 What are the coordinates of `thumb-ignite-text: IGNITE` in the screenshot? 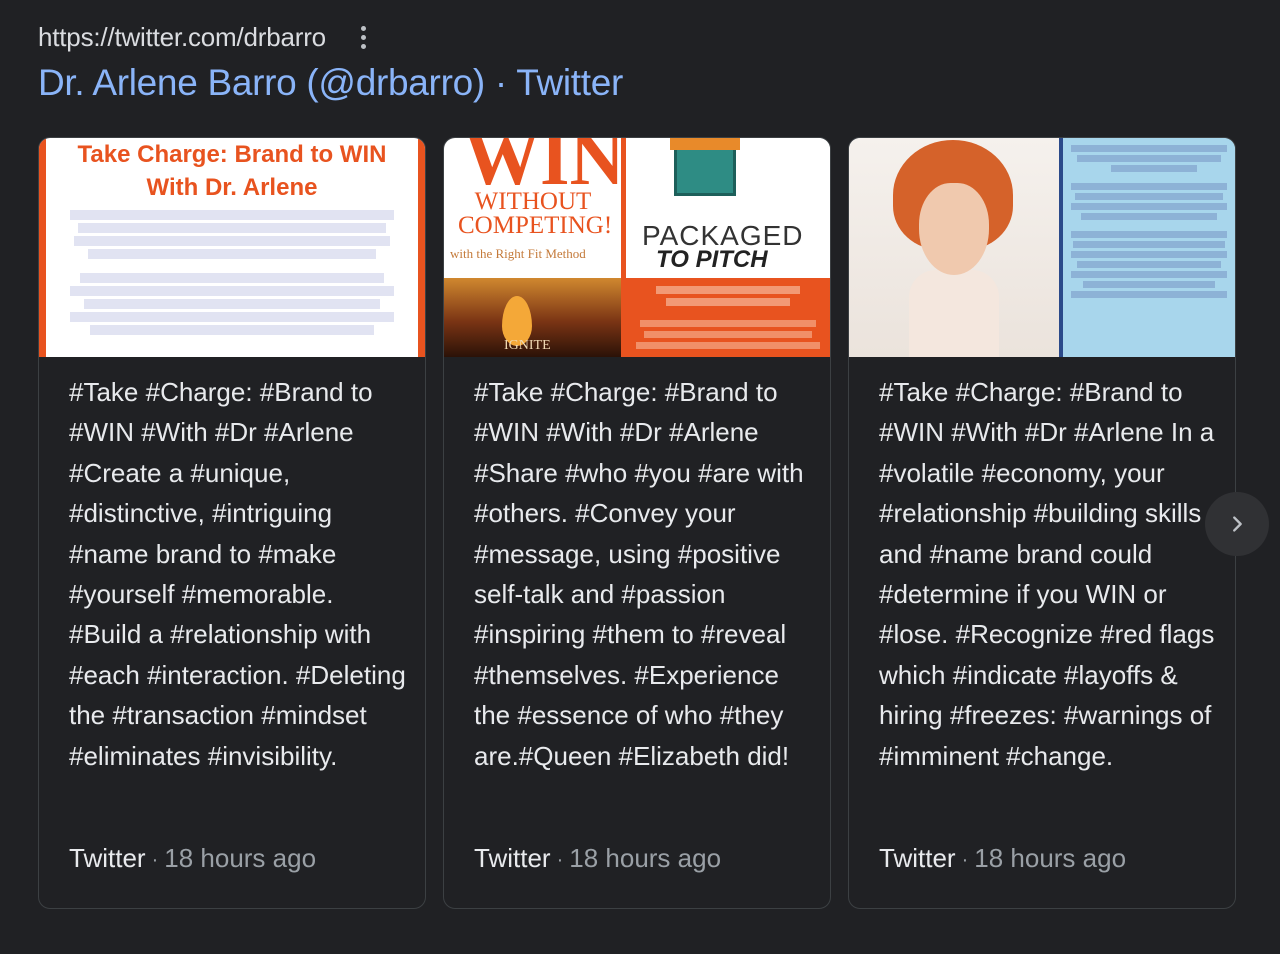 It's located at (527, 345).